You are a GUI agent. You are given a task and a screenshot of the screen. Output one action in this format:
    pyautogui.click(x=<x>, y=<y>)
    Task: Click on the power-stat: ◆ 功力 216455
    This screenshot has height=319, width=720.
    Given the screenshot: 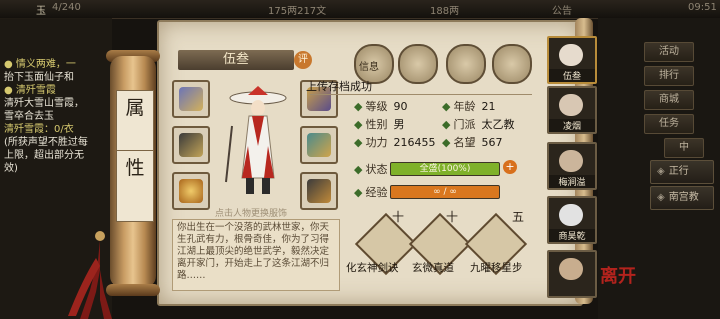 What is the action you would take?
    pyautogui.click(x=394, y=142)
    